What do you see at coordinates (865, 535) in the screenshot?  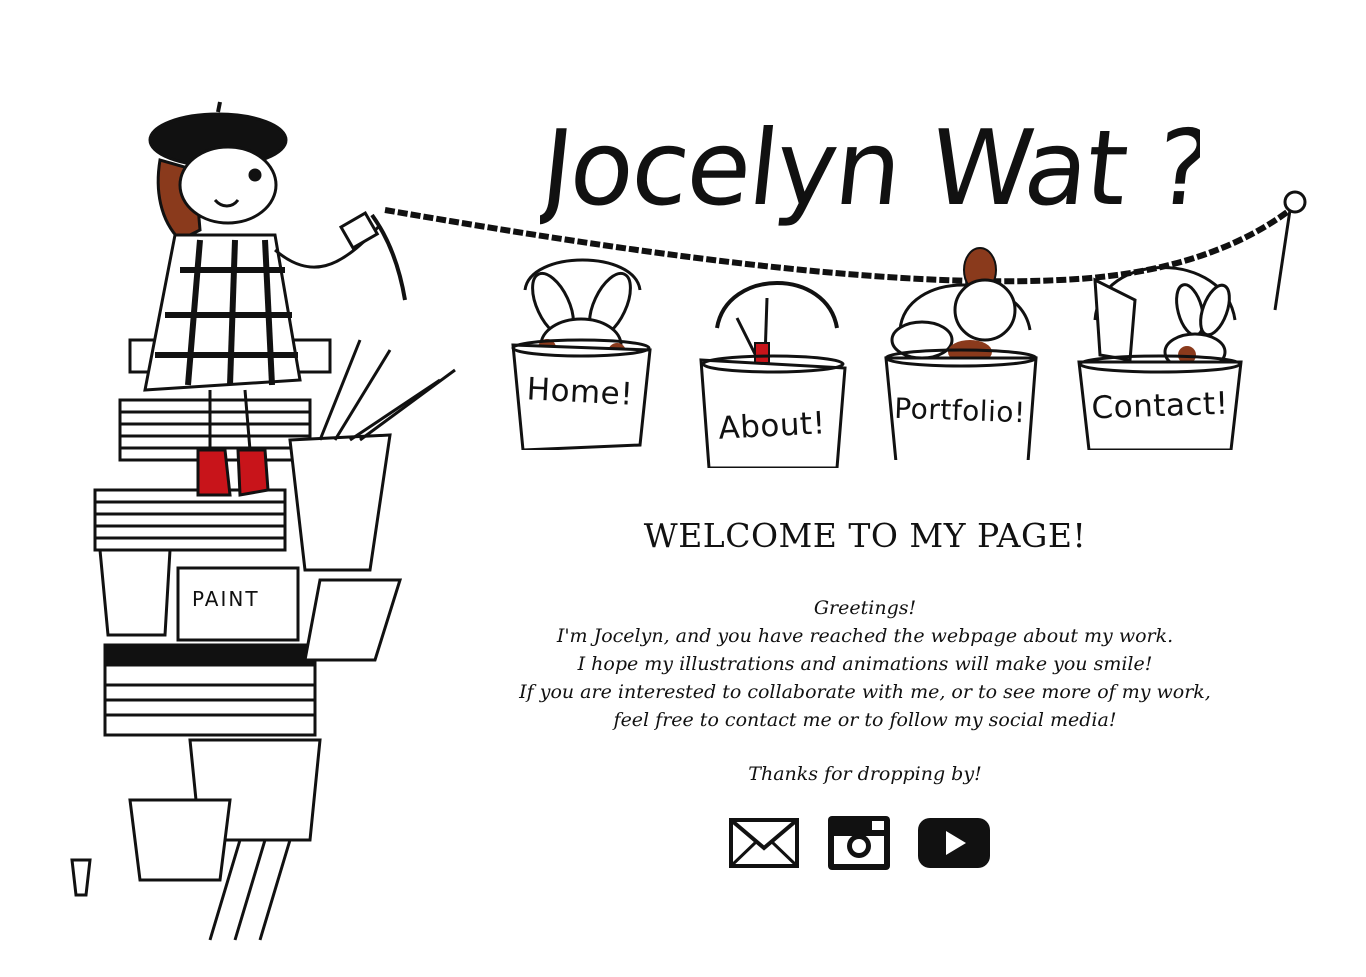 I see `page-title: WELCOME TO MY PAGE!` at bounding box center [865, 535].